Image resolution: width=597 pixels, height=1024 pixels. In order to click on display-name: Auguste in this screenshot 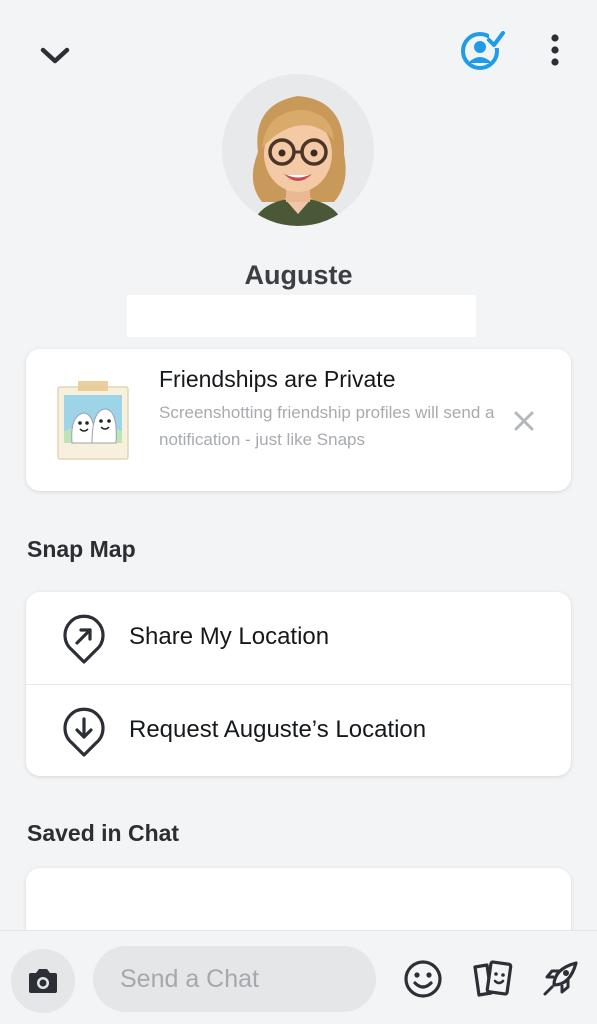, I will do `click(298, 275)`.